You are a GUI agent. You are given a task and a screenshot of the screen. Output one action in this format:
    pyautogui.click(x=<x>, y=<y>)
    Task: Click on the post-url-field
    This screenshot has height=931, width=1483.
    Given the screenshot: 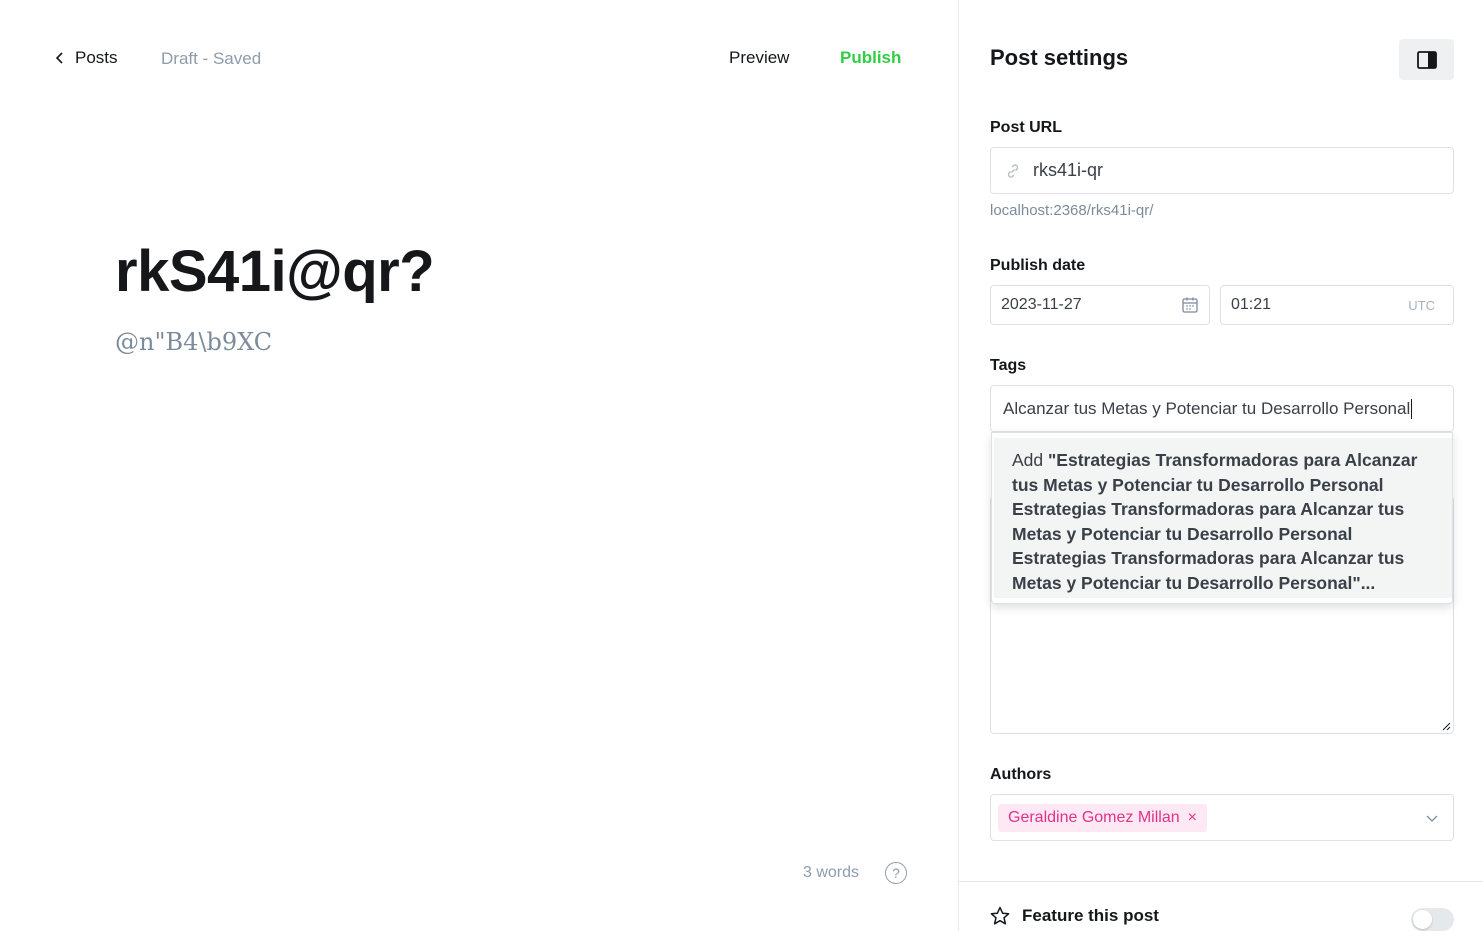 What is the action you would take?
    pyautogui.click(x=1222, y=170)
    